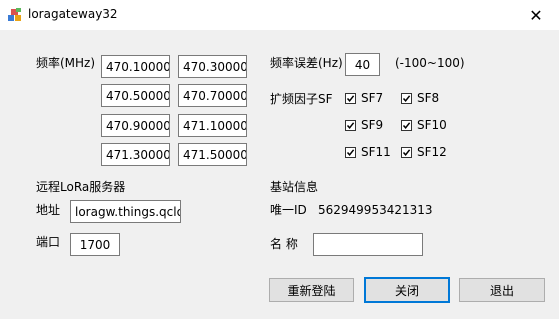 This screenshot has height=319, width=559. What do you see at coordinates (430, 63) in the screenshot?
I see `freq-error-range: (-100~100)` at bounding box center [430, 63].